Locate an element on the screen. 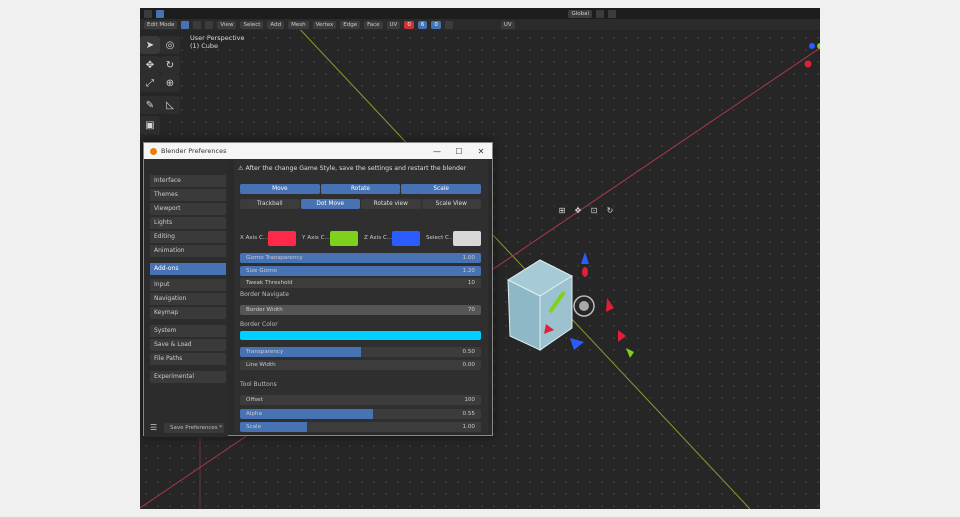  sidebar-item-interface: Interface is located at coordinates (188, 181).